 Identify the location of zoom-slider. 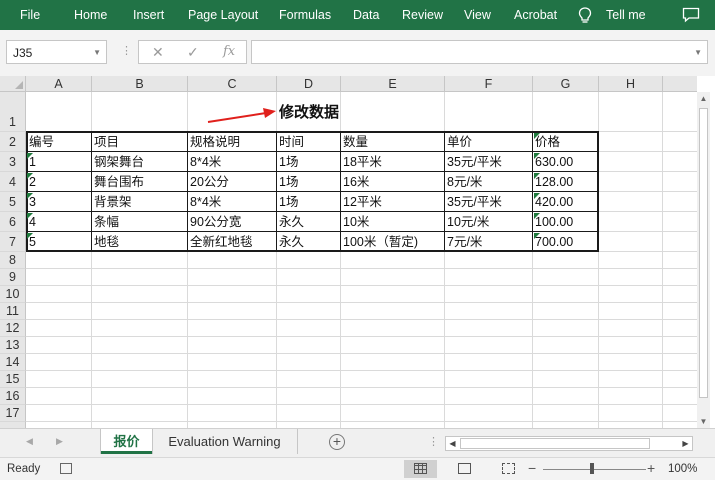
(594, 469).